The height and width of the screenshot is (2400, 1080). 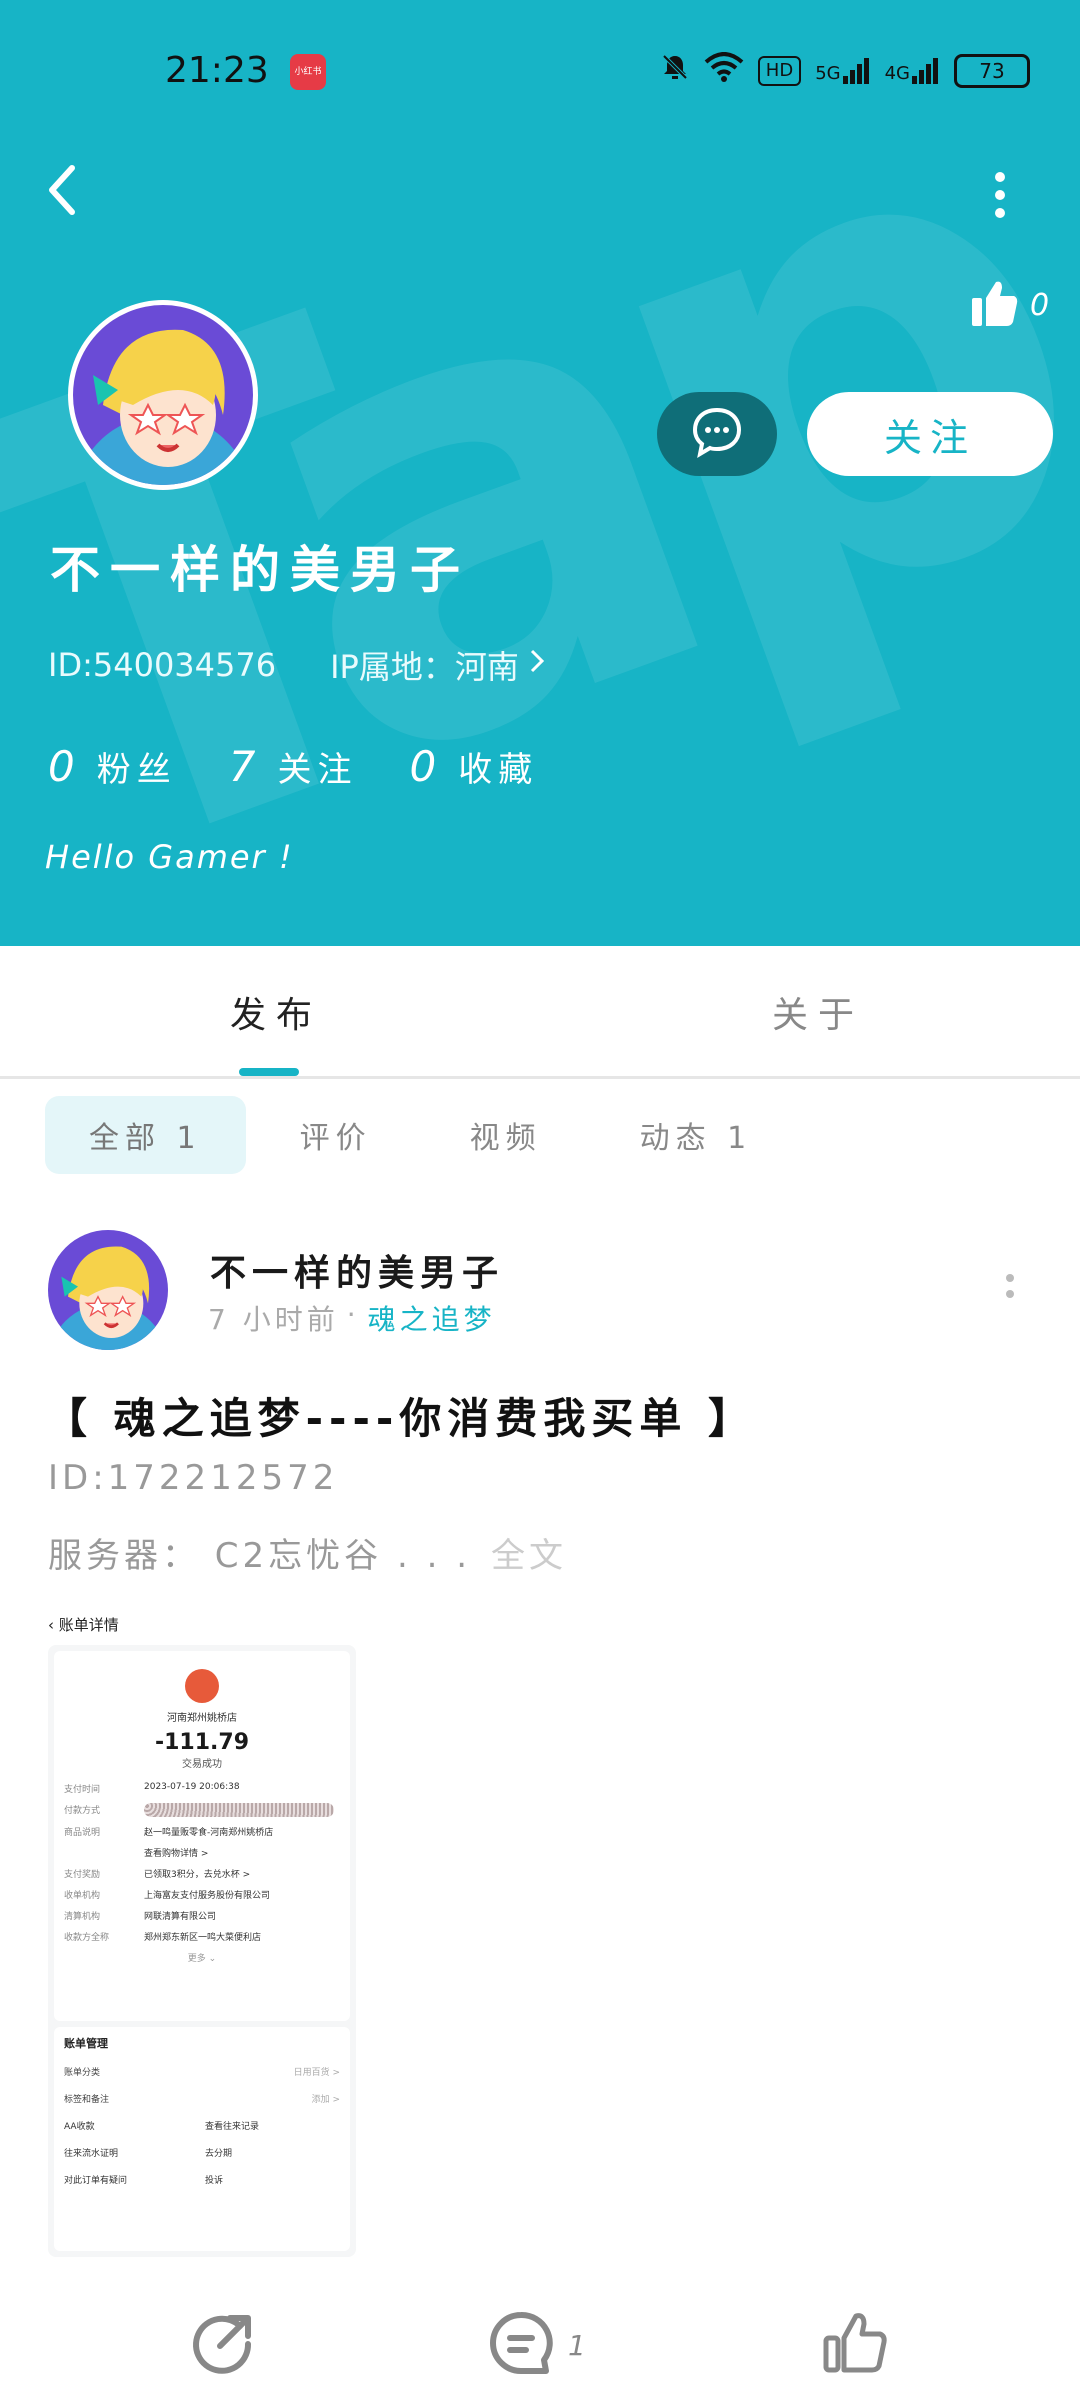 What do you see at coordinates (82, 1896) in the screenshot?
I see `row-key: 收单机构` at bounding box center [82, 1896].